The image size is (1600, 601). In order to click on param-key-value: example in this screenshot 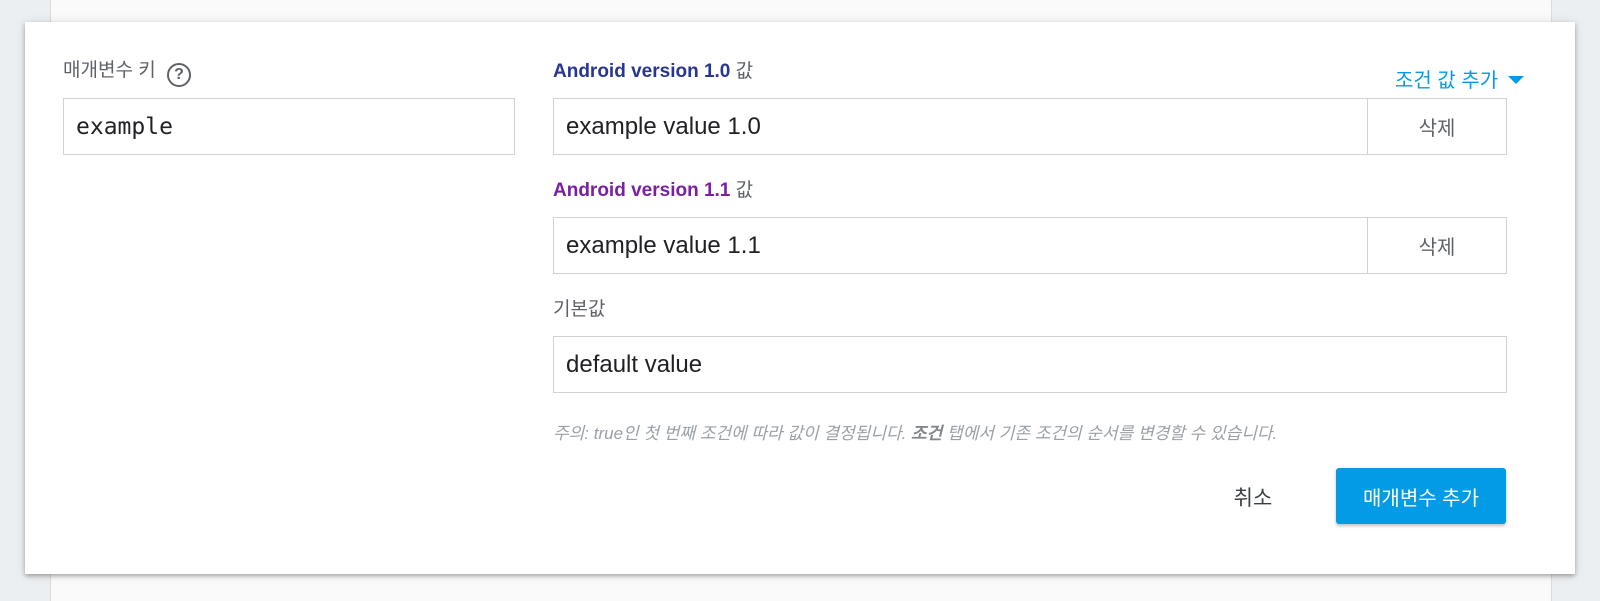, I will do `click(124, 126)`.